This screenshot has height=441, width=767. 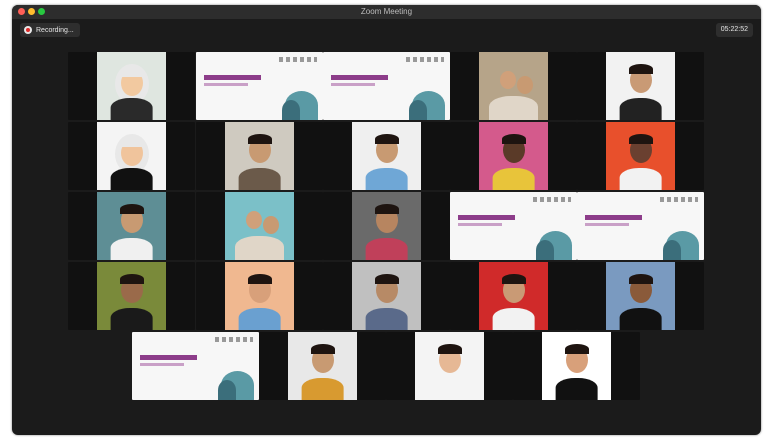 I want to click on active-speaker-video, so click(x=131, y=86).